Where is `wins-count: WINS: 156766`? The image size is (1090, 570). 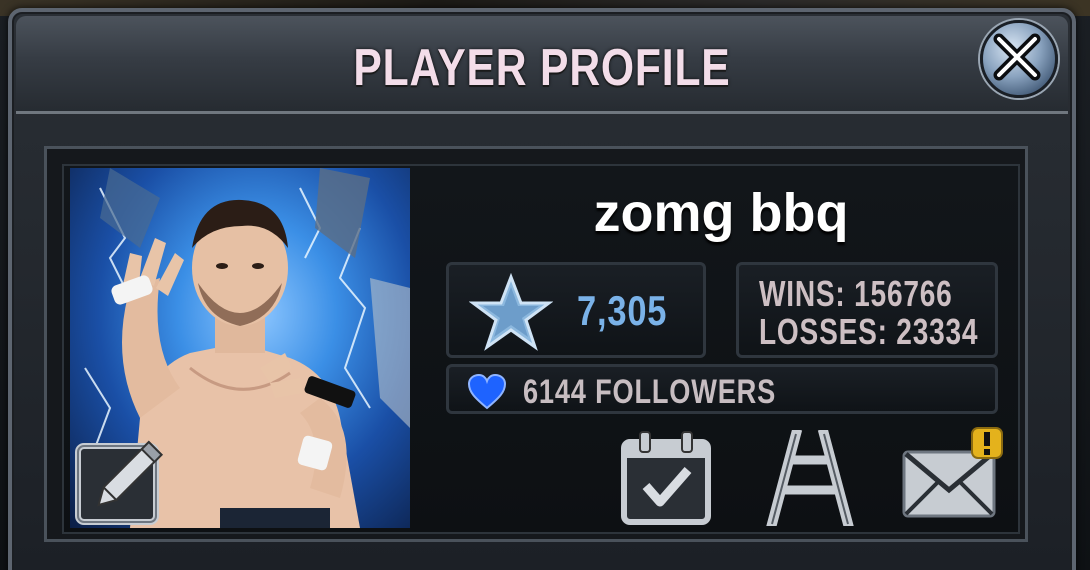 wins-count: WINS: 156766 is located at coordinates (856, 293).